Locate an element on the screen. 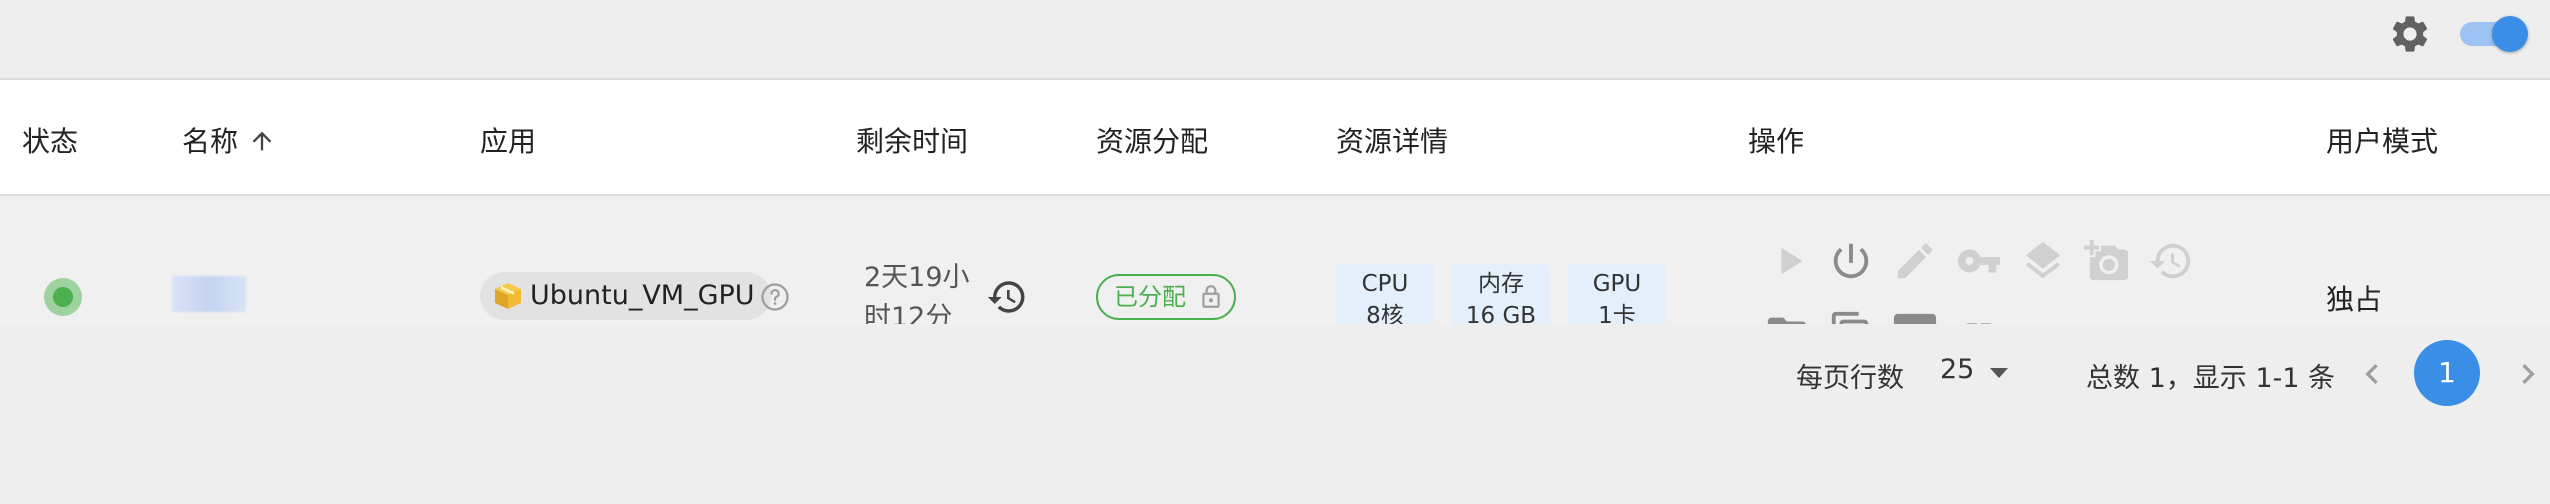 This screenshot has width=2550, height=504. column-resource-details: 资源详情 is located at coordinates (1392, 141).